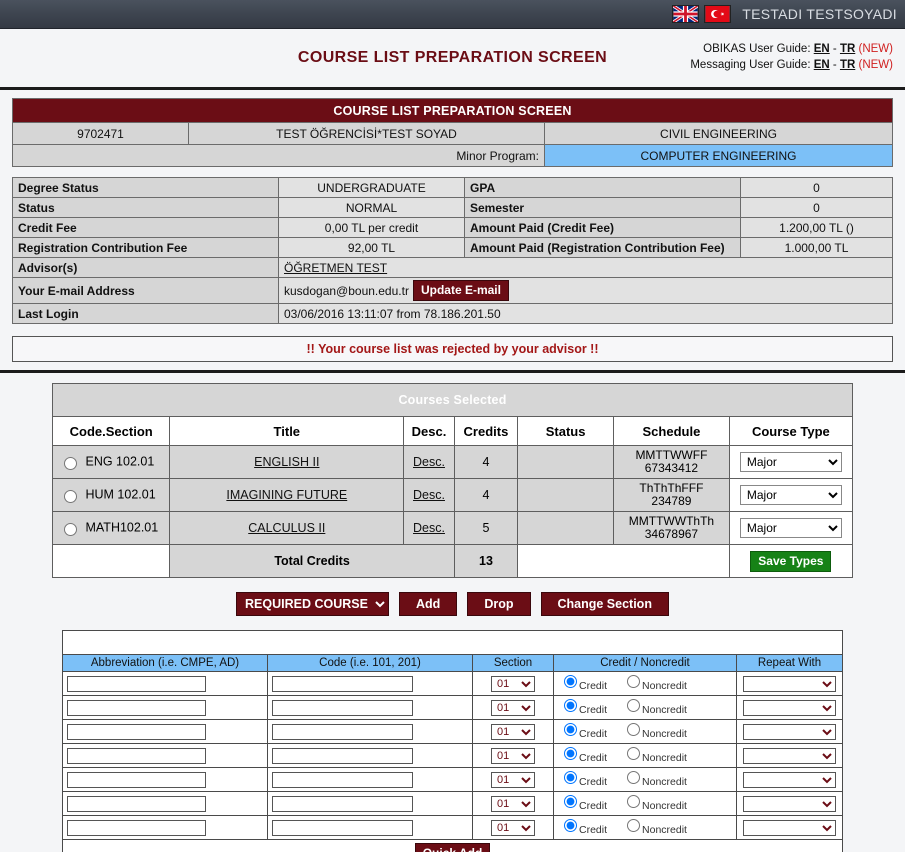 The height and width of the screenshot is (852, 905). What do you see at coordinates (822, 65) in the screenshot?
I see `messaging-guide-en-link: EN` at bounding box center [822, 65].